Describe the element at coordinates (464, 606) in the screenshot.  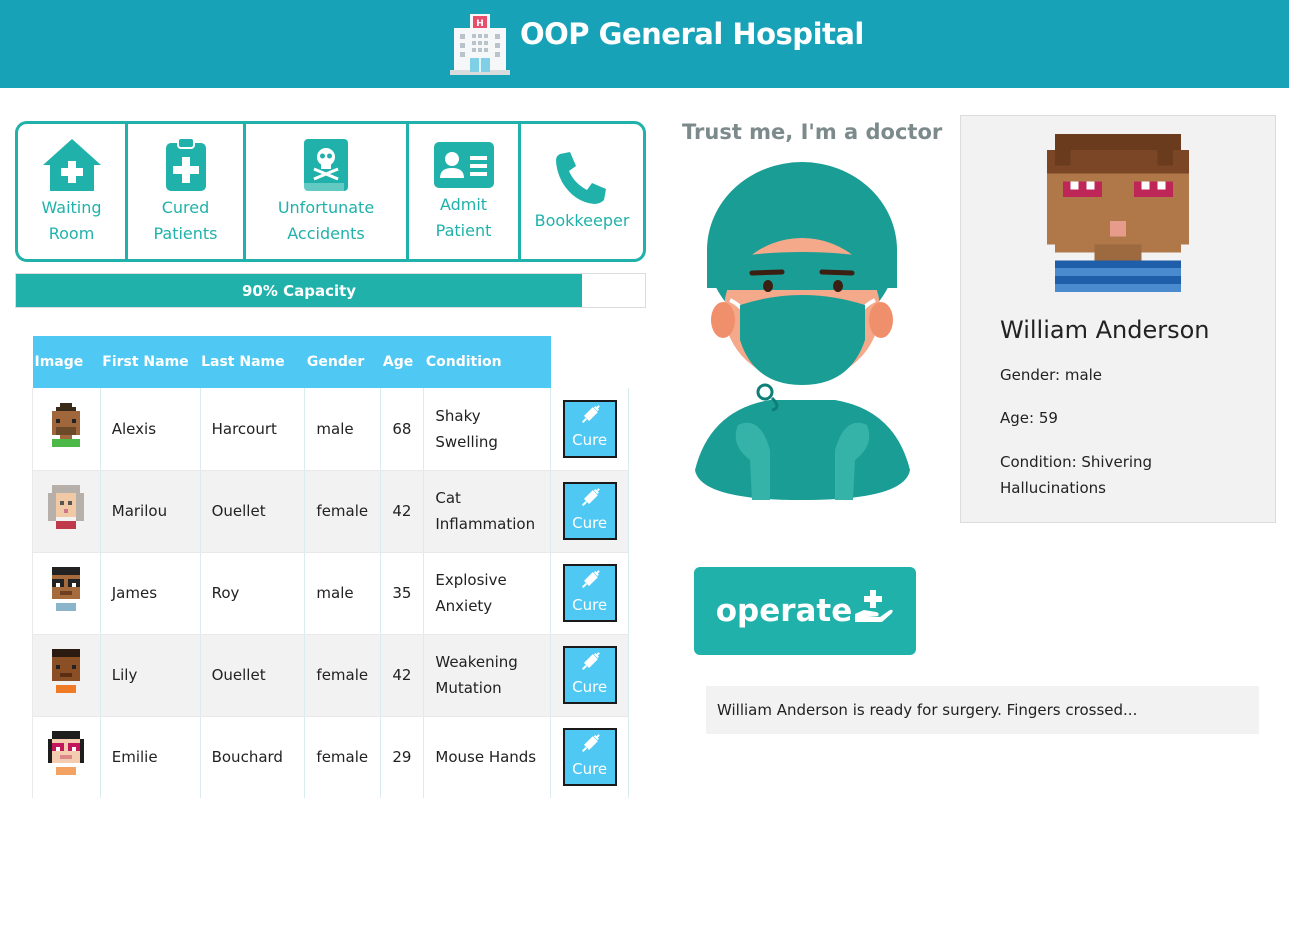
I see `condition-line: Anxiety` at that location.